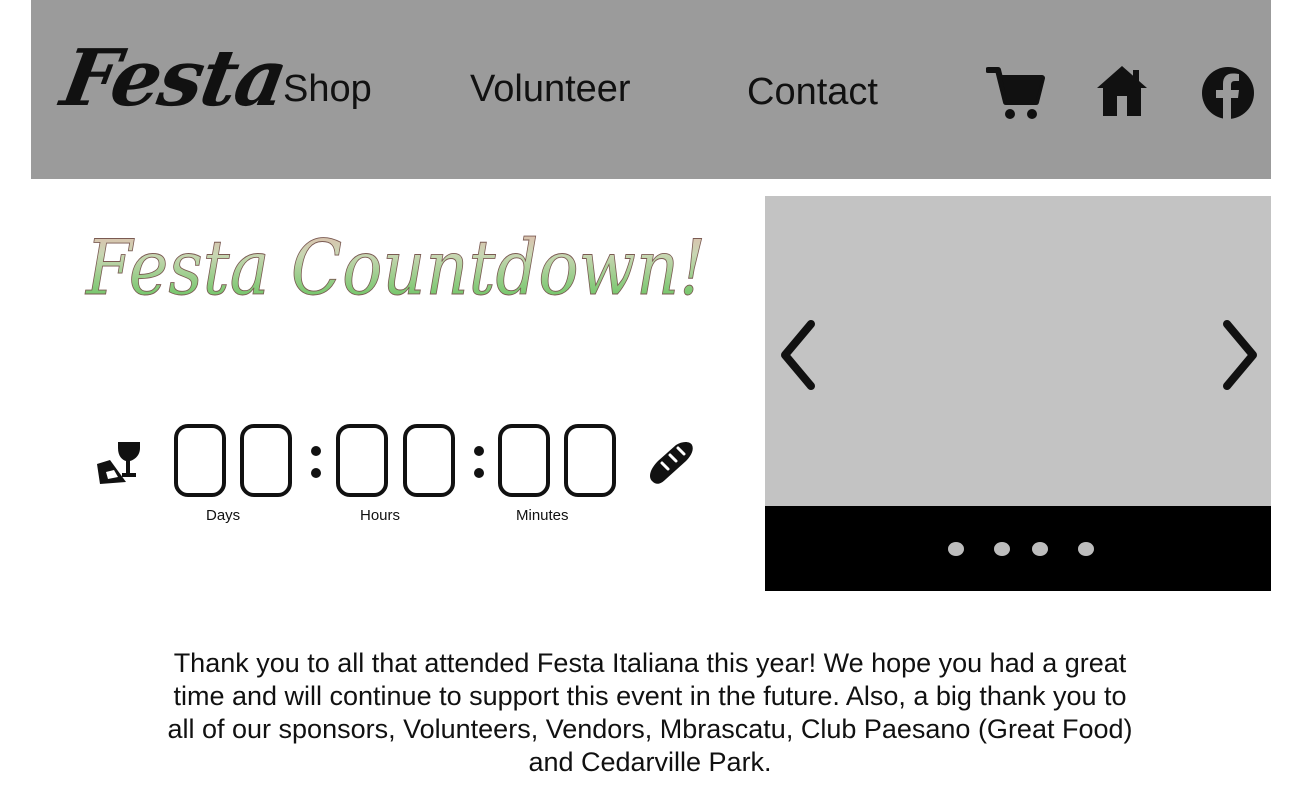  Describe the element at coordinates (118, 463) in the screenshot. I see `wine-glass-icon` at that location.